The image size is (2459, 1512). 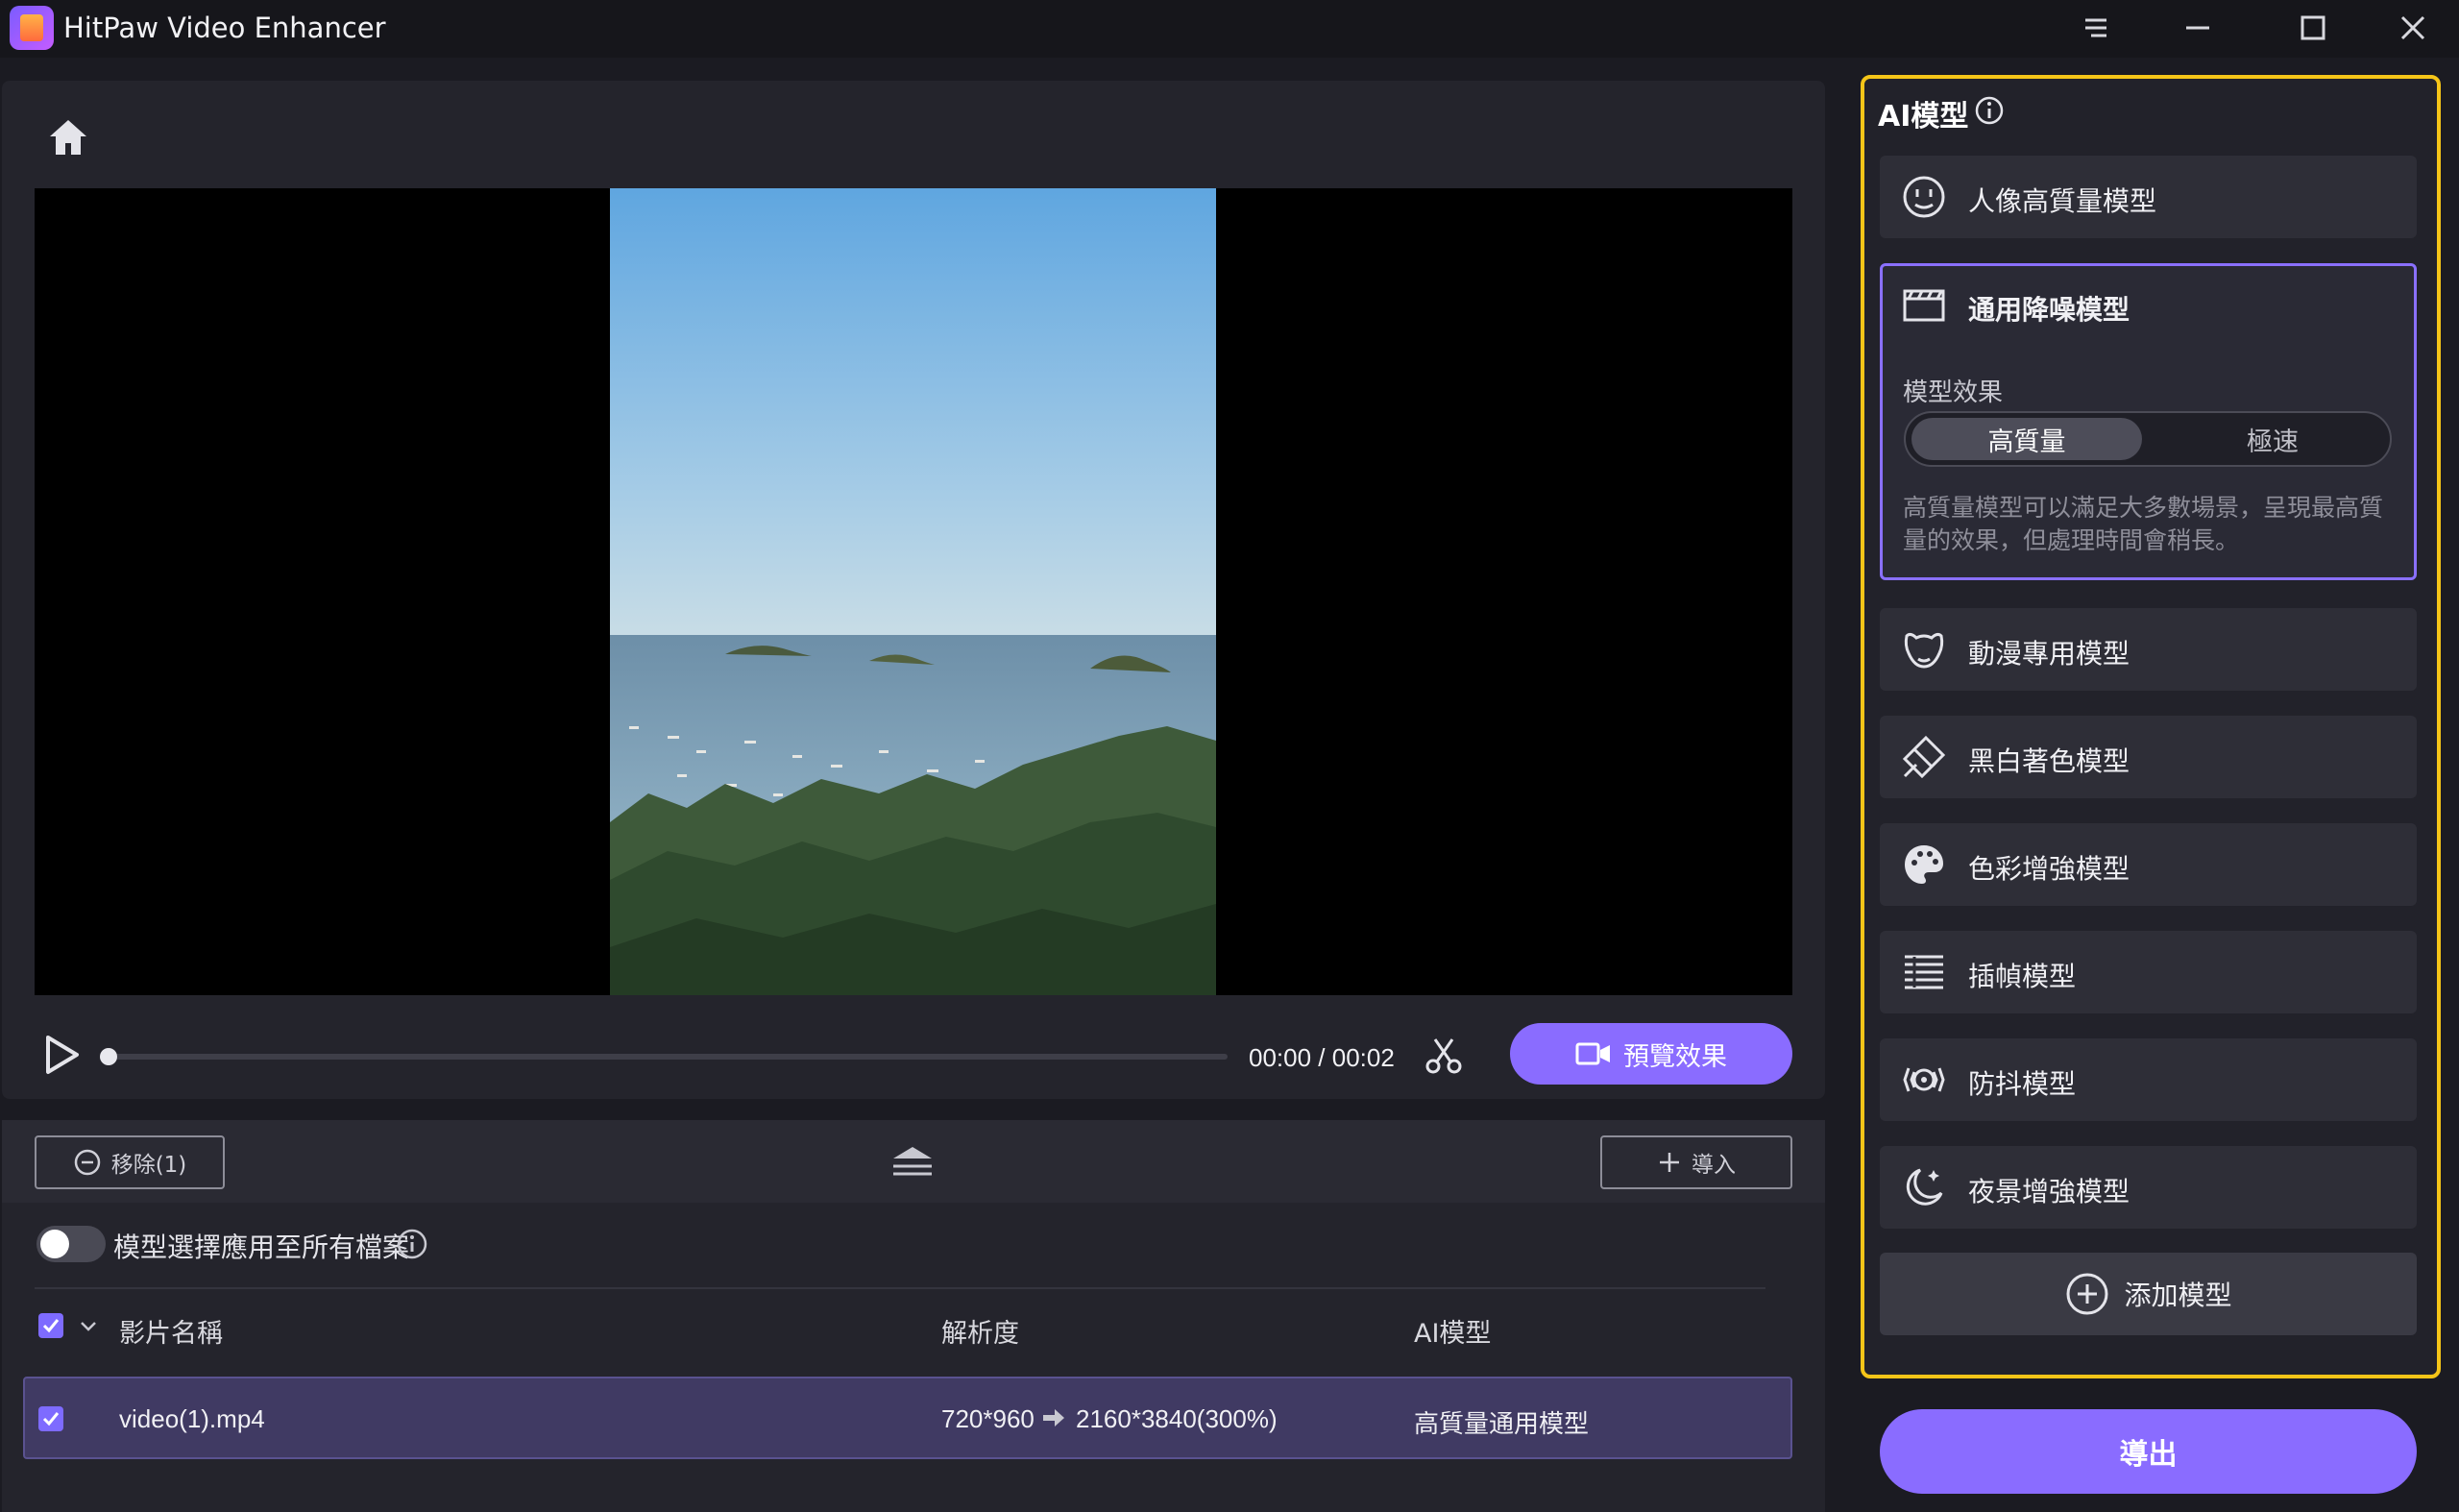 What do you see at coordinates (2148, 1079) in the screenshot?
I see `model-item-stabilize: 防抖模型` at bounding box center [2148, 1079].